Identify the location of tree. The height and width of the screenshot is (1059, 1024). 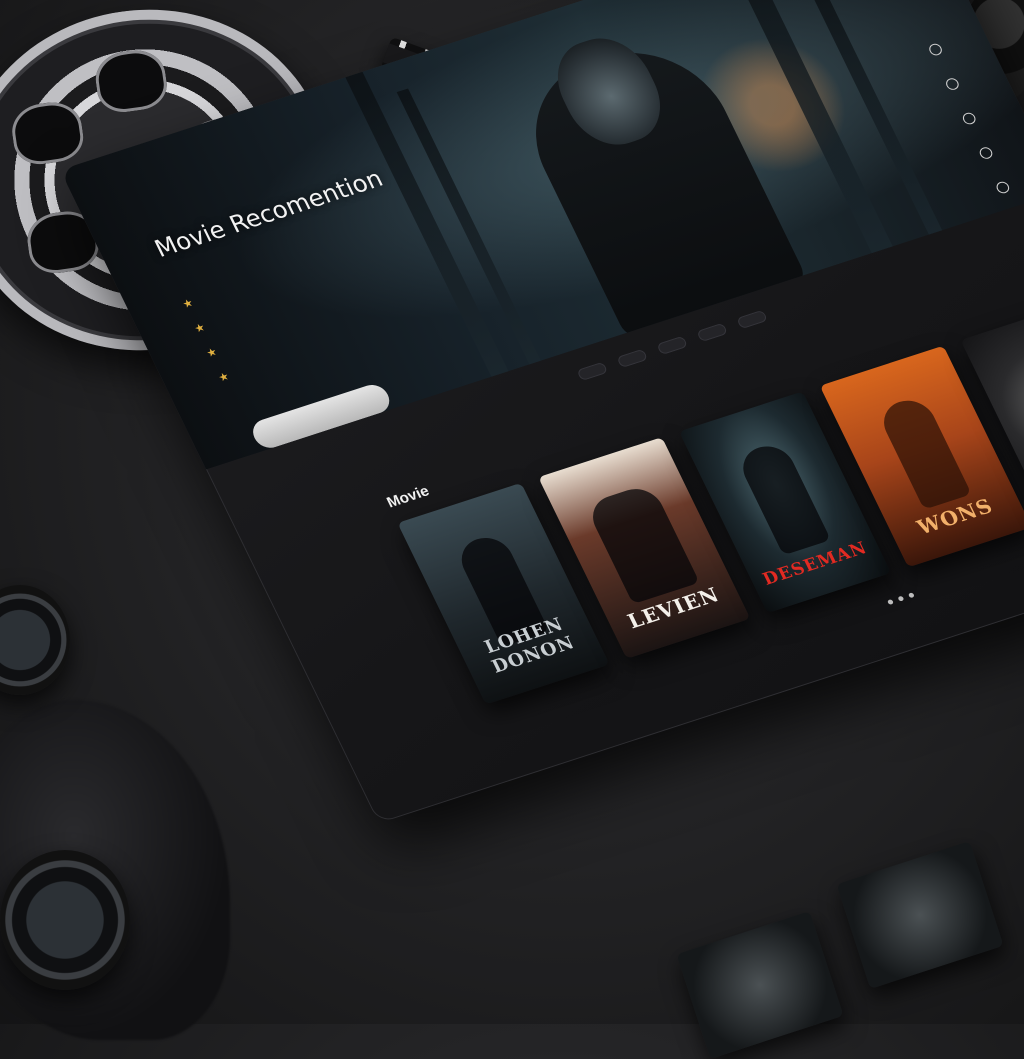
(427, 224).